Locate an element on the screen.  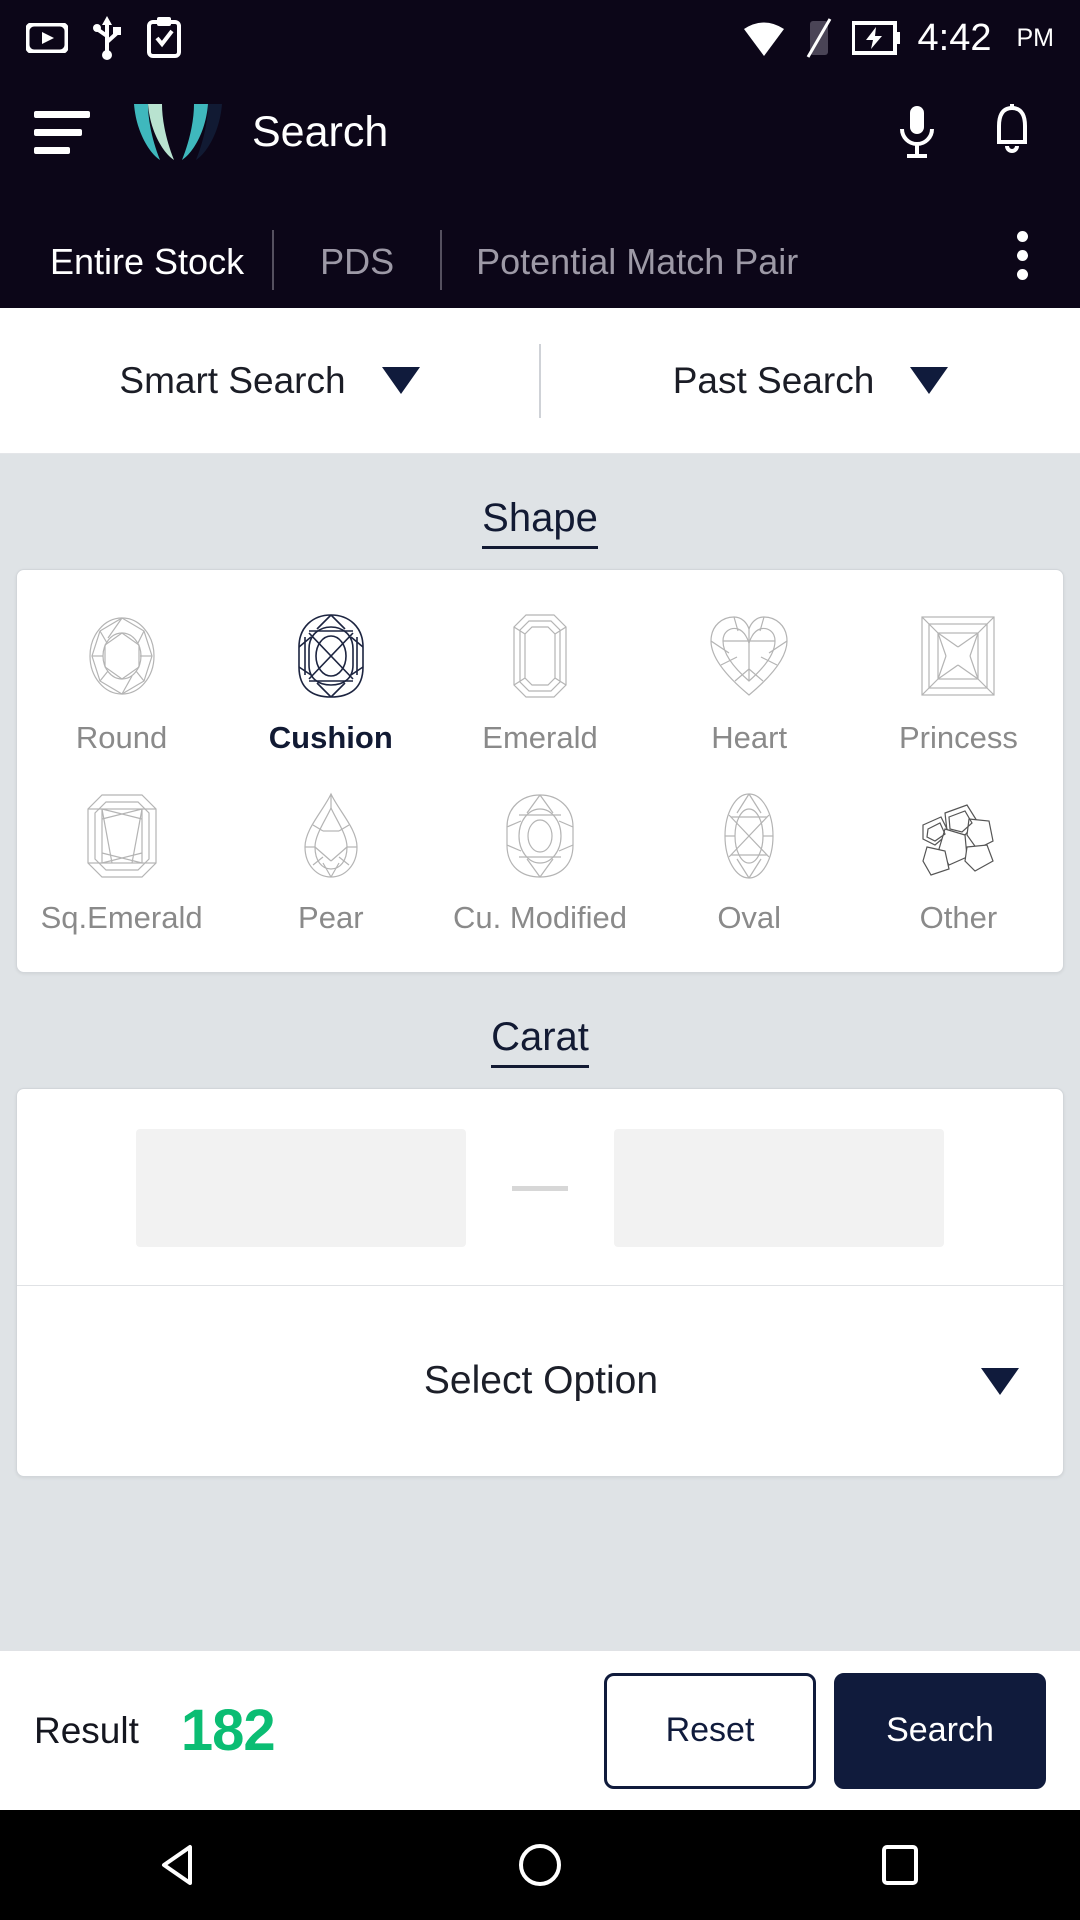
carat-from-input is located at coordinates (301, 1188).